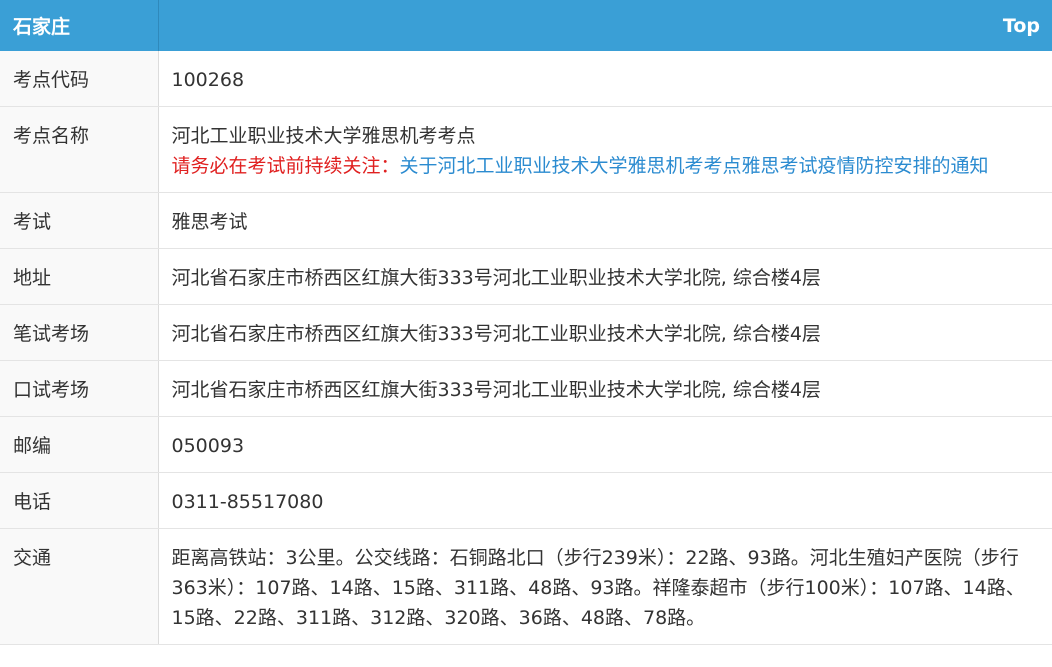 The height and width of the screenshot is (667, 1052). I want to click on row-label-written: 笔试考场, so click(79, 332).